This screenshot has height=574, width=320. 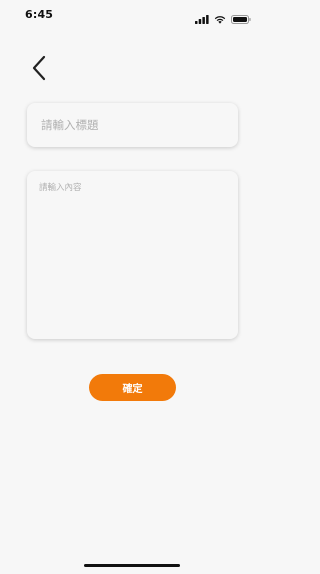 What do you see at coordinates (132, 387) in the screenshot?
I see `confirm-button: 確定` at bounding box center [132, 387].